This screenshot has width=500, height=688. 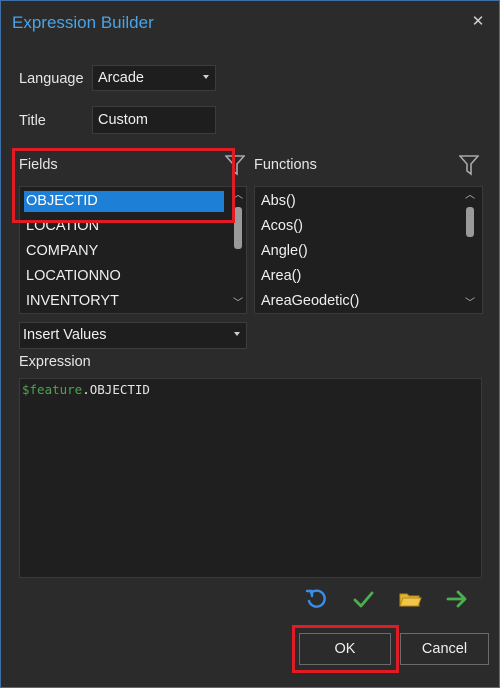 I want to click on ok-highlight-outline, so click(x=345, y=649).